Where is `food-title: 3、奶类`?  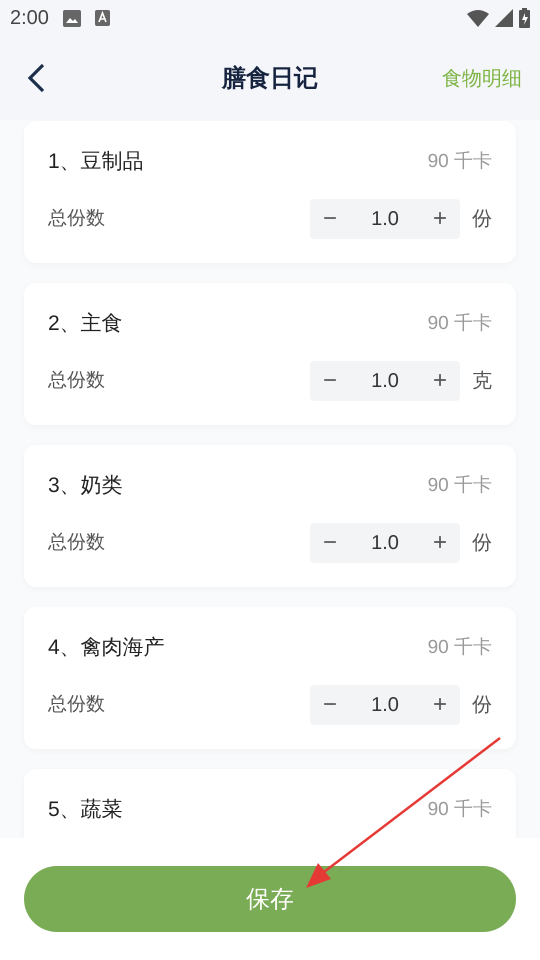 food-title: 3、奶类 is located at coordinates (85, 486).